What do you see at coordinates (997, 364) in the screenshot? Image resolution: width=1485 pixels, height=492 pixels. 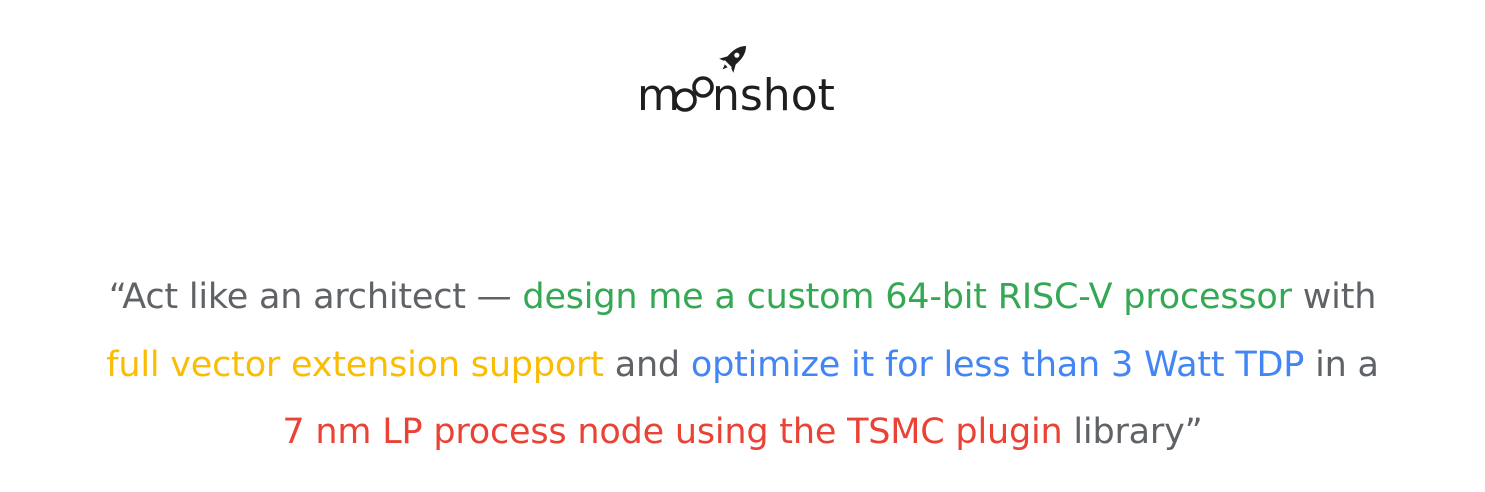 I see `quote-segment: optimize it for less than 3 Watt TDP` at bounding box center [997, 364].